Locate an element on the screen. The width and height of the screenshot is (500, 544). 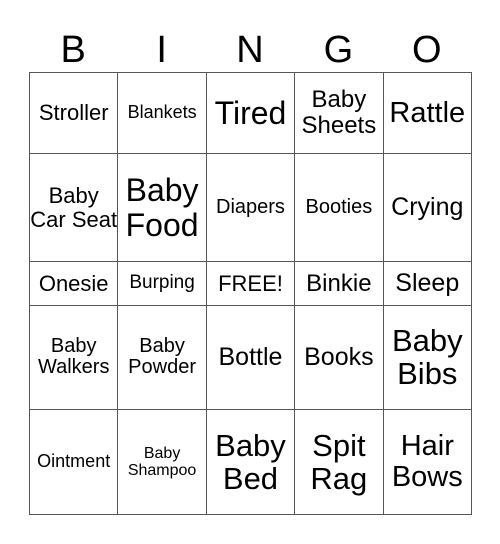
header-letter-o: O is located at coordinates (427, 50).